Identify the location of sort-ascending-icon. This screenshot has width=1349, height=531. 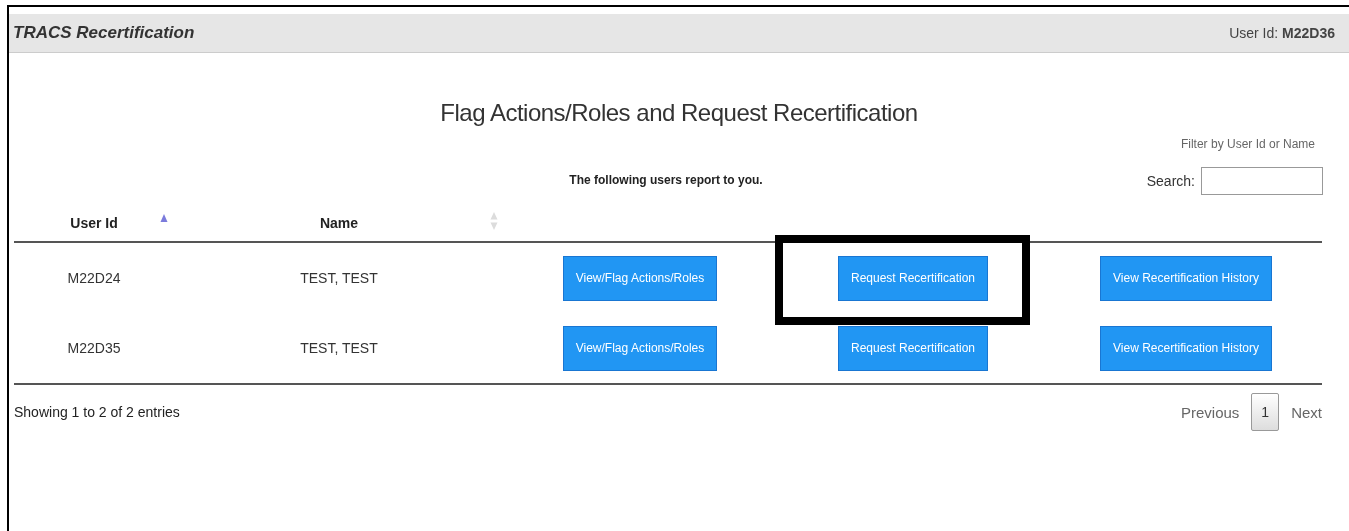
(164, 218).